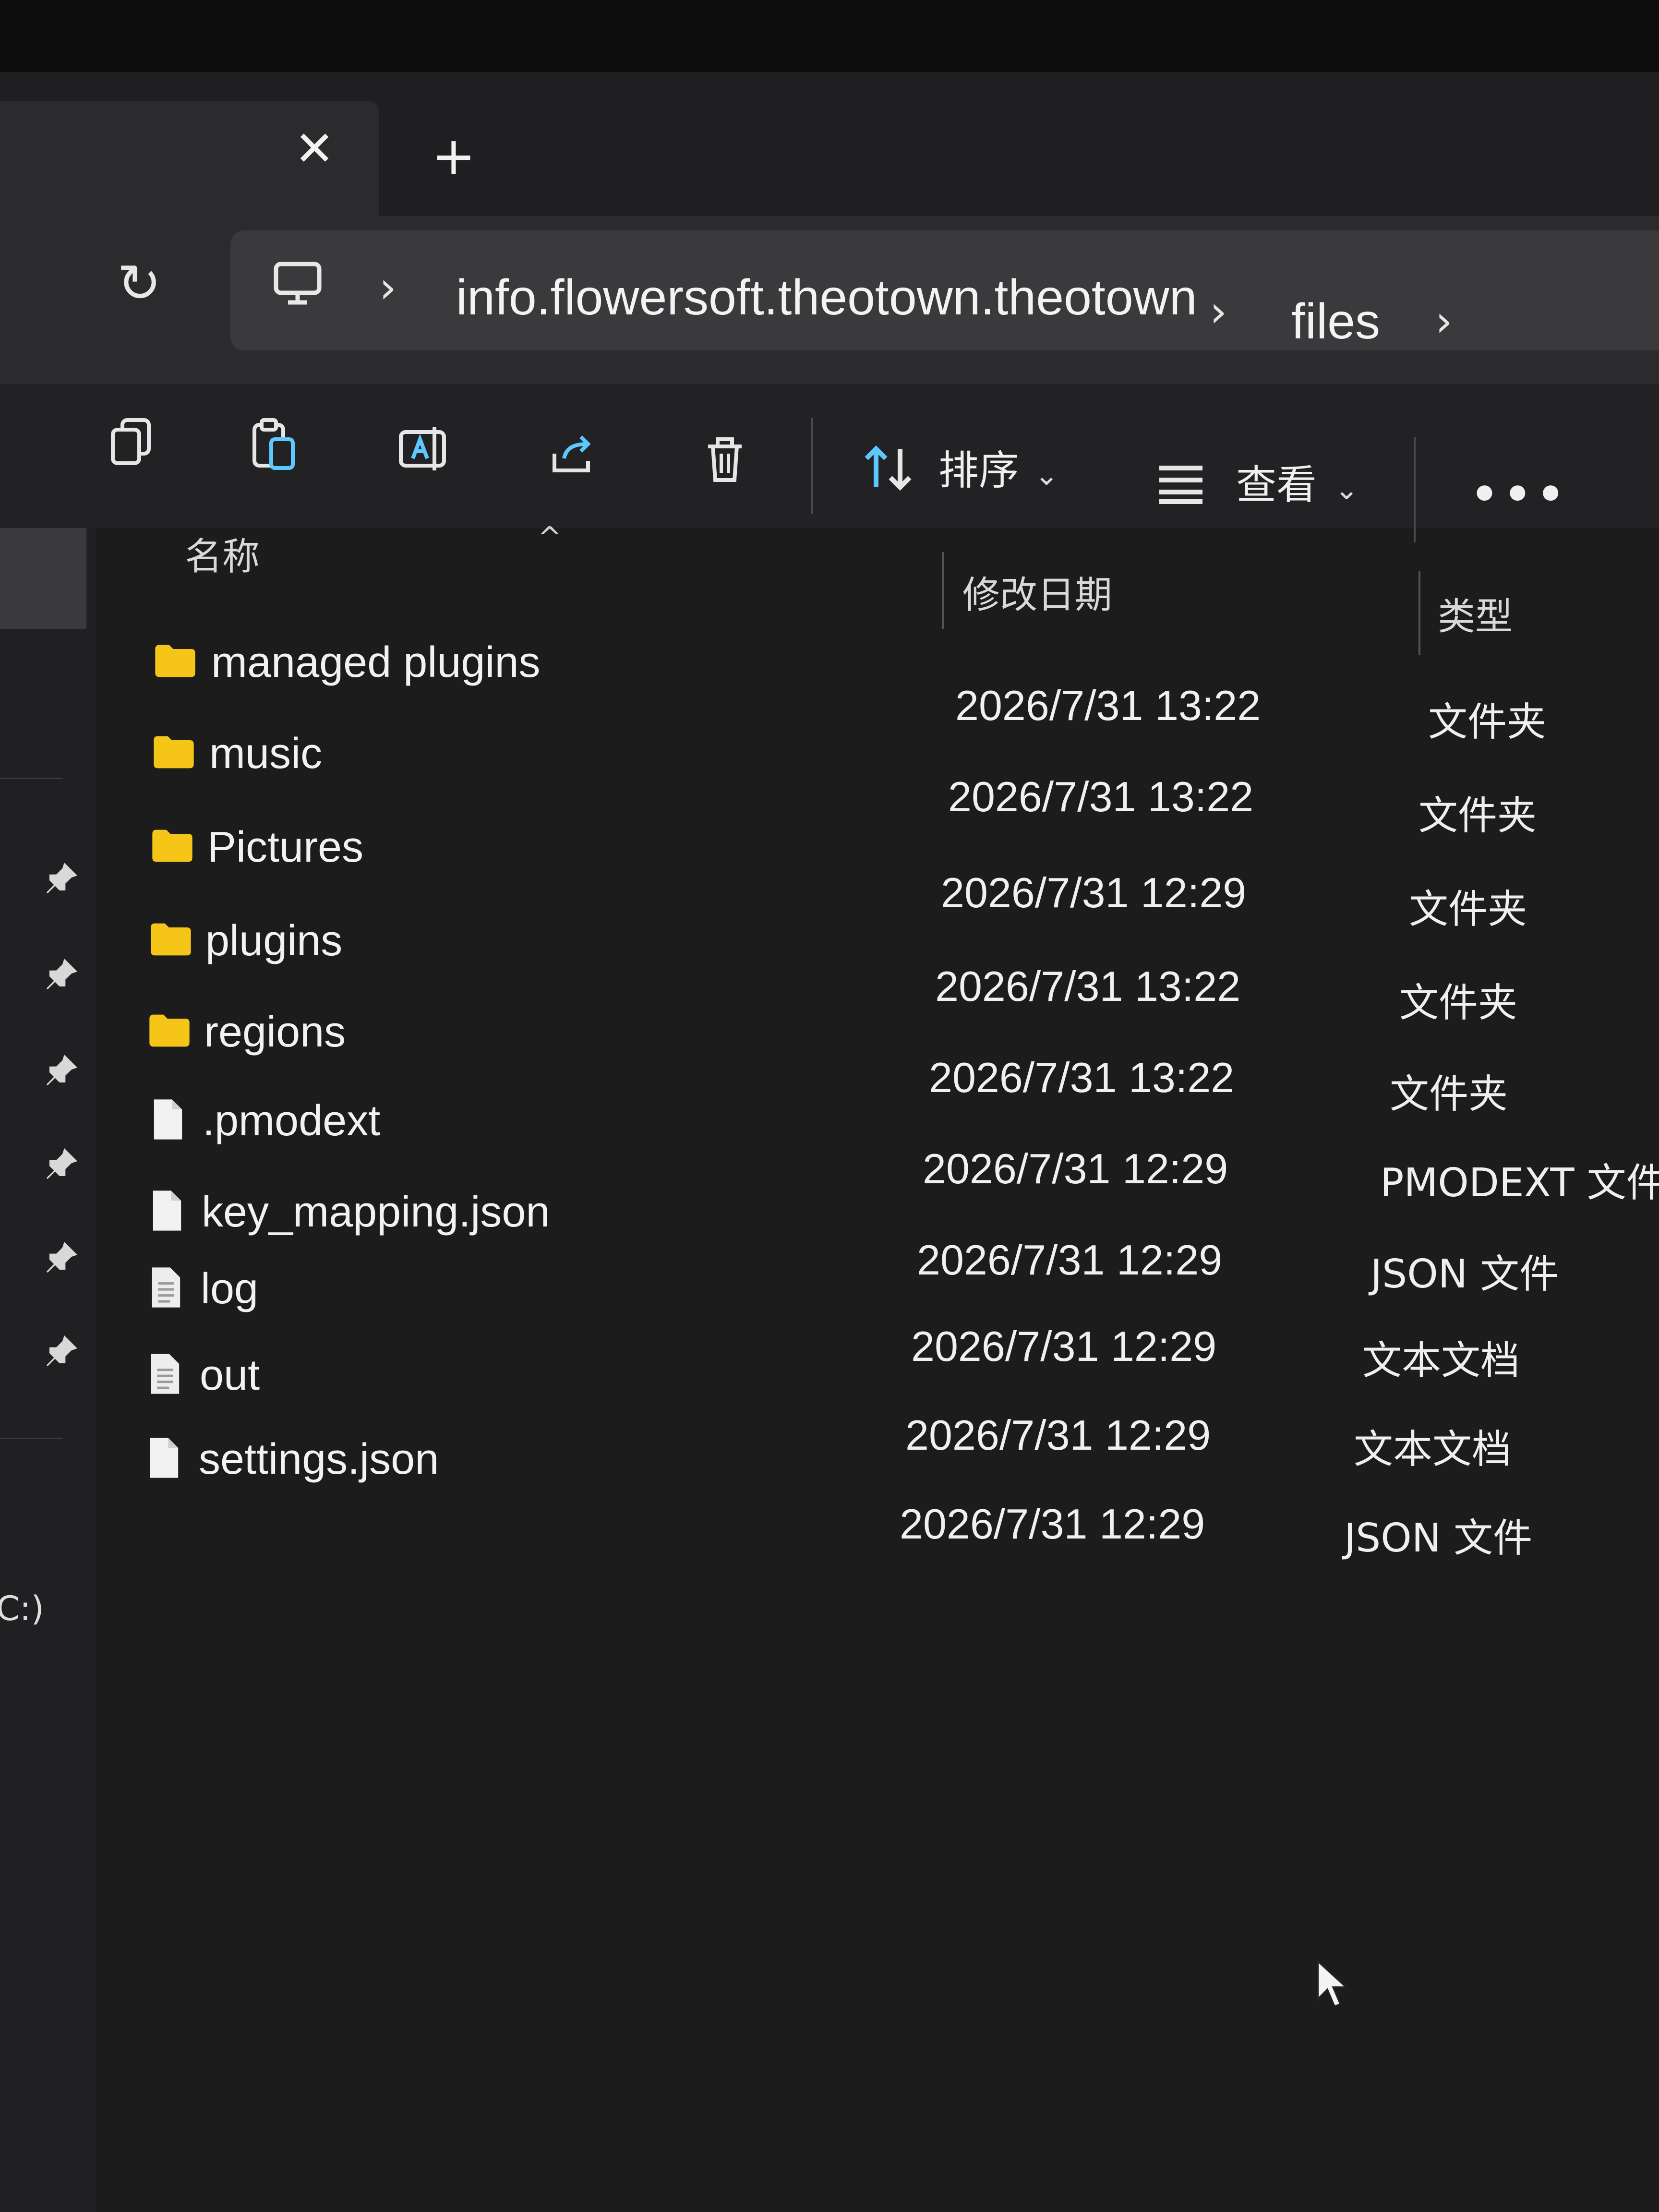 The width and height of the screenshot is (1659, 2212). Describe the element at coordinates (22, 1609) in the screenshot. I see `sidebar-item-drive: C:)` at that location.